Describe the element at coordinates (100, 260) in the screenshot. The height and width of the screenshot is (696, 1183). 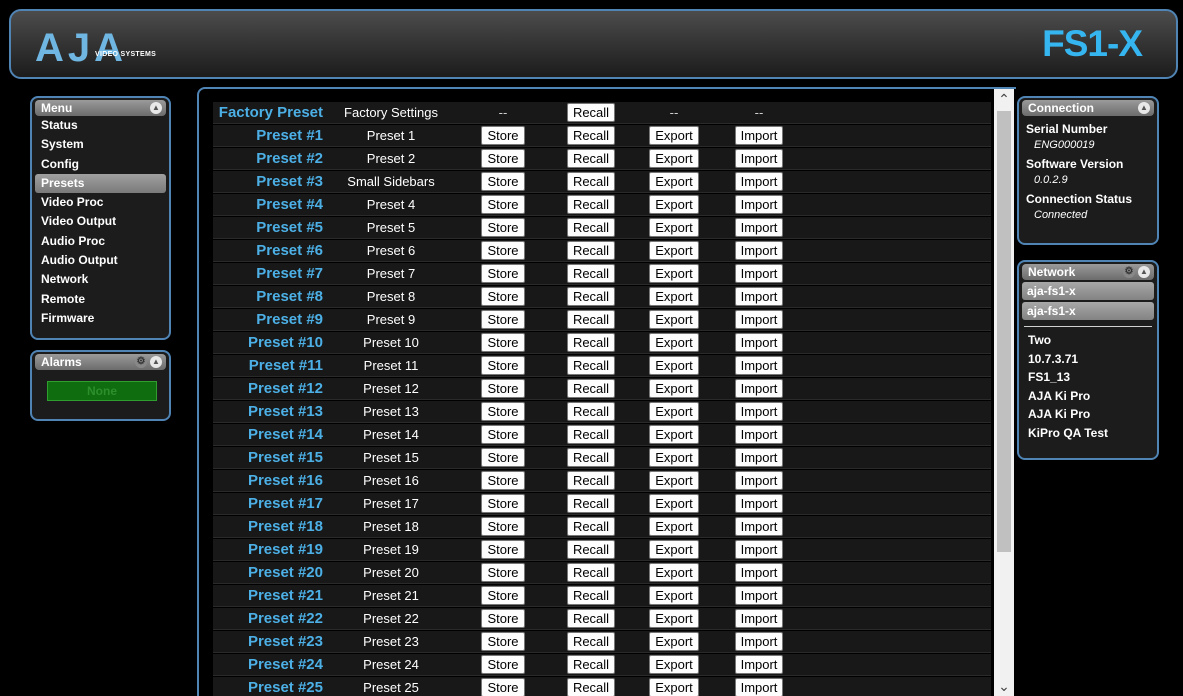
I see `menu-item-audio-output: Audio Output` at that location.